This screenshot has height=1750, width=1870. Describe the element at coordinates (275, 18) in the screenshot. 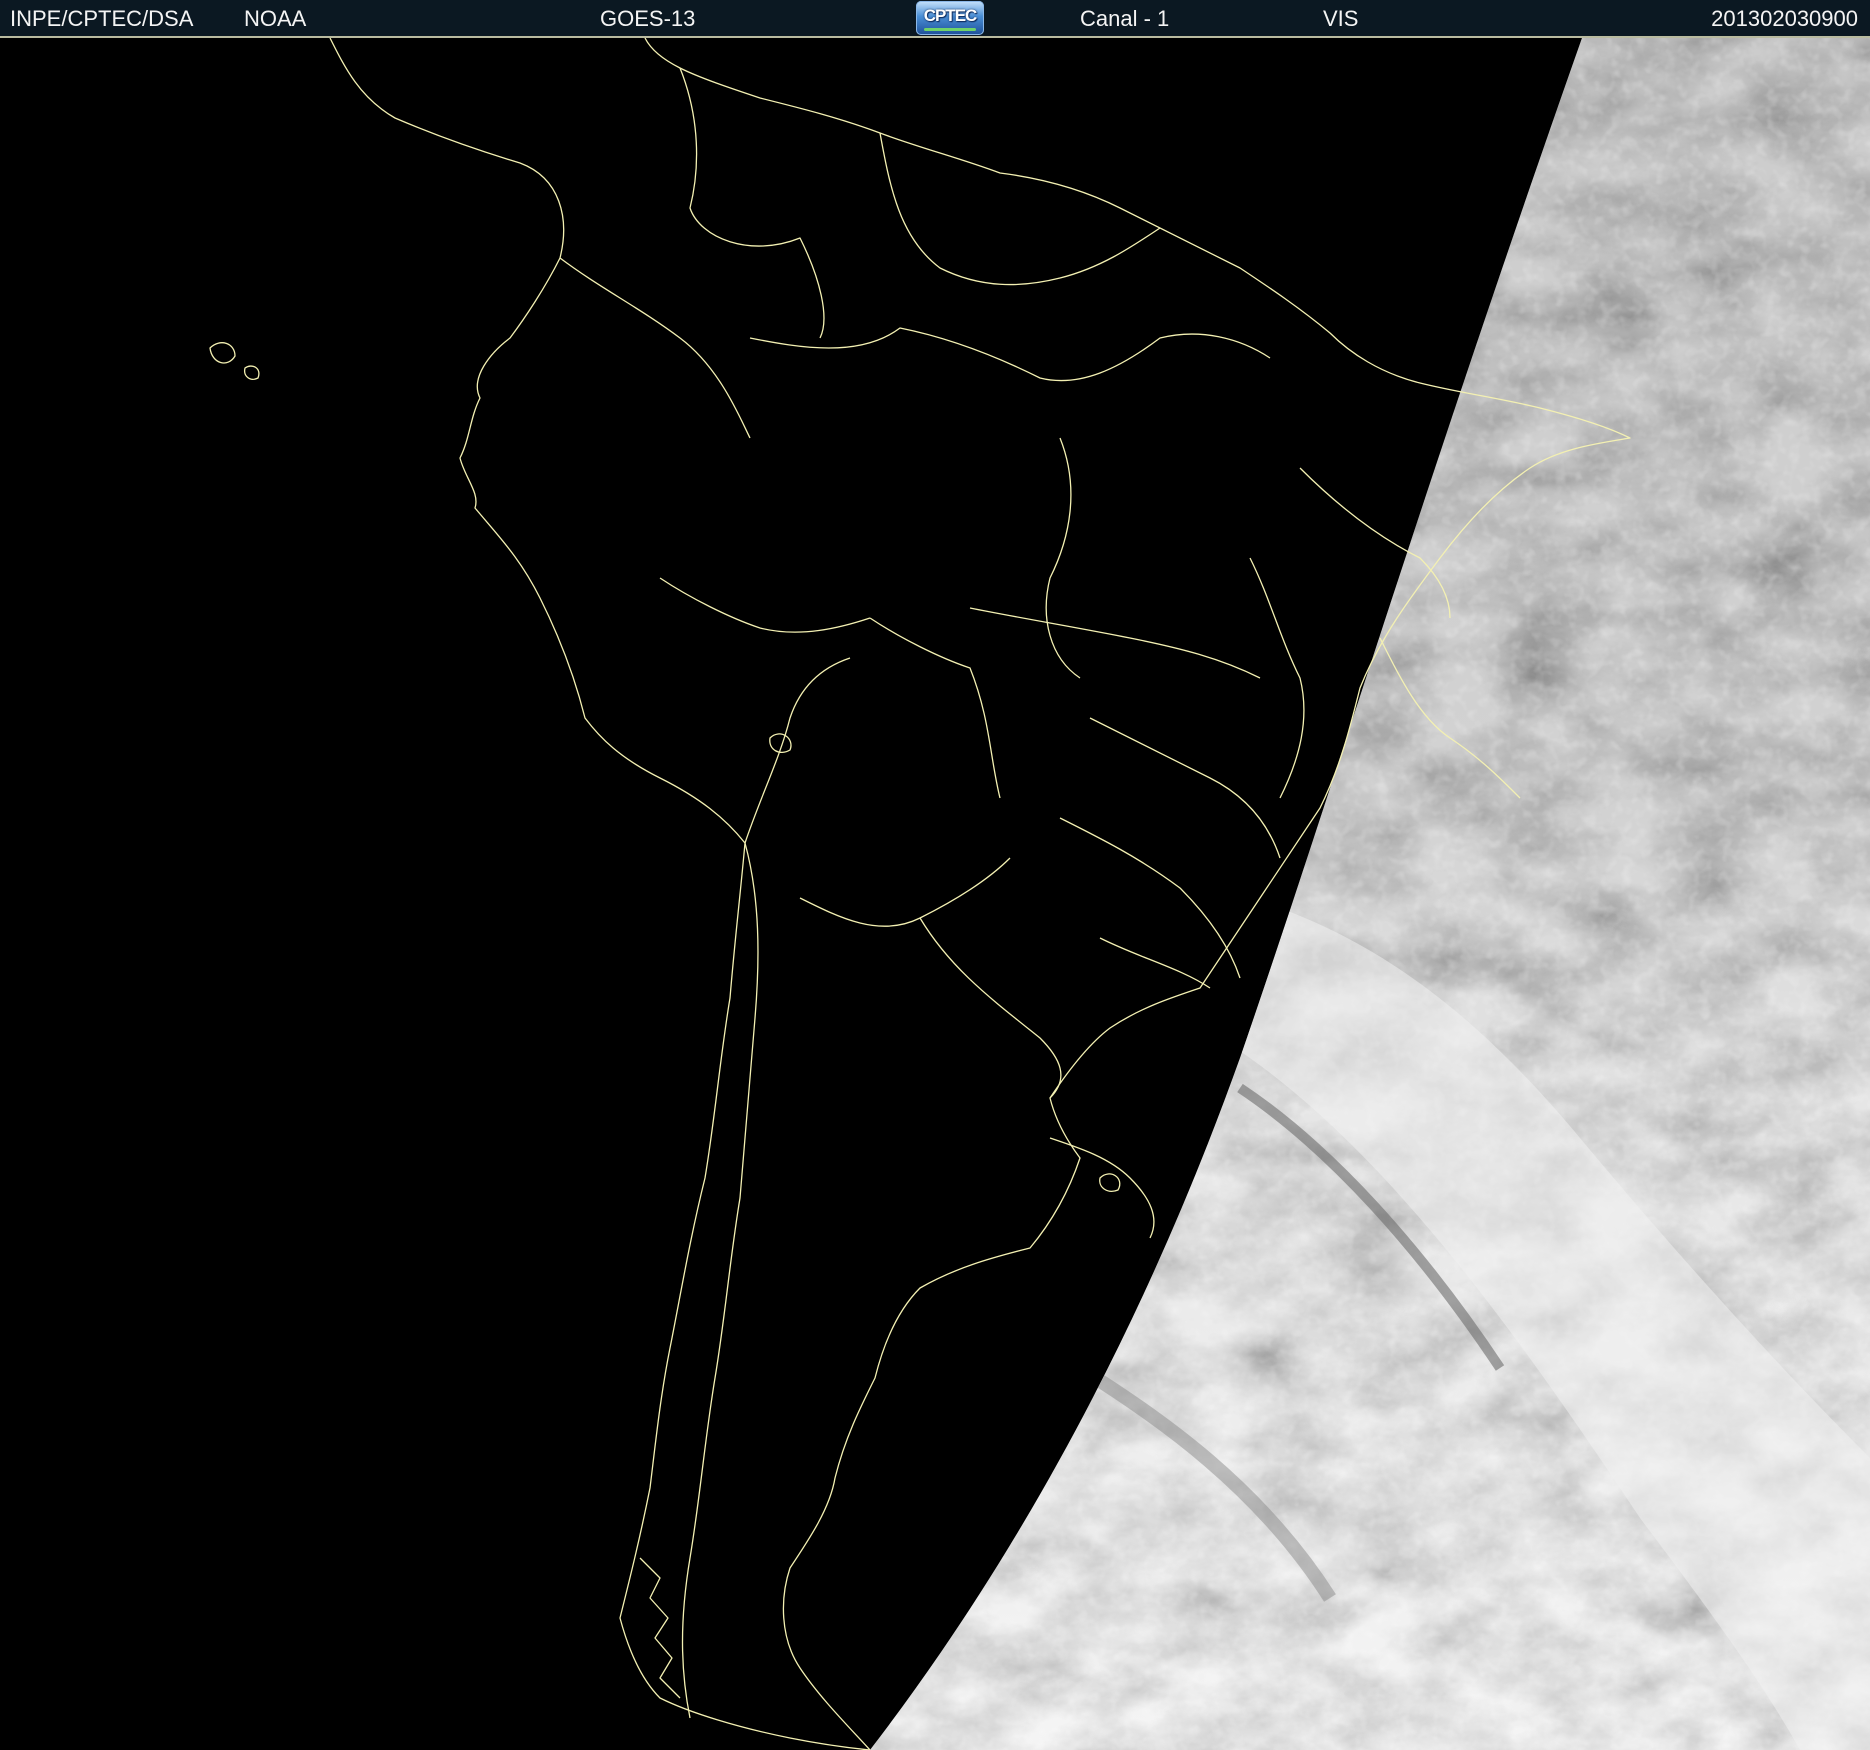

I see `agency-label: NOAA` at that location.